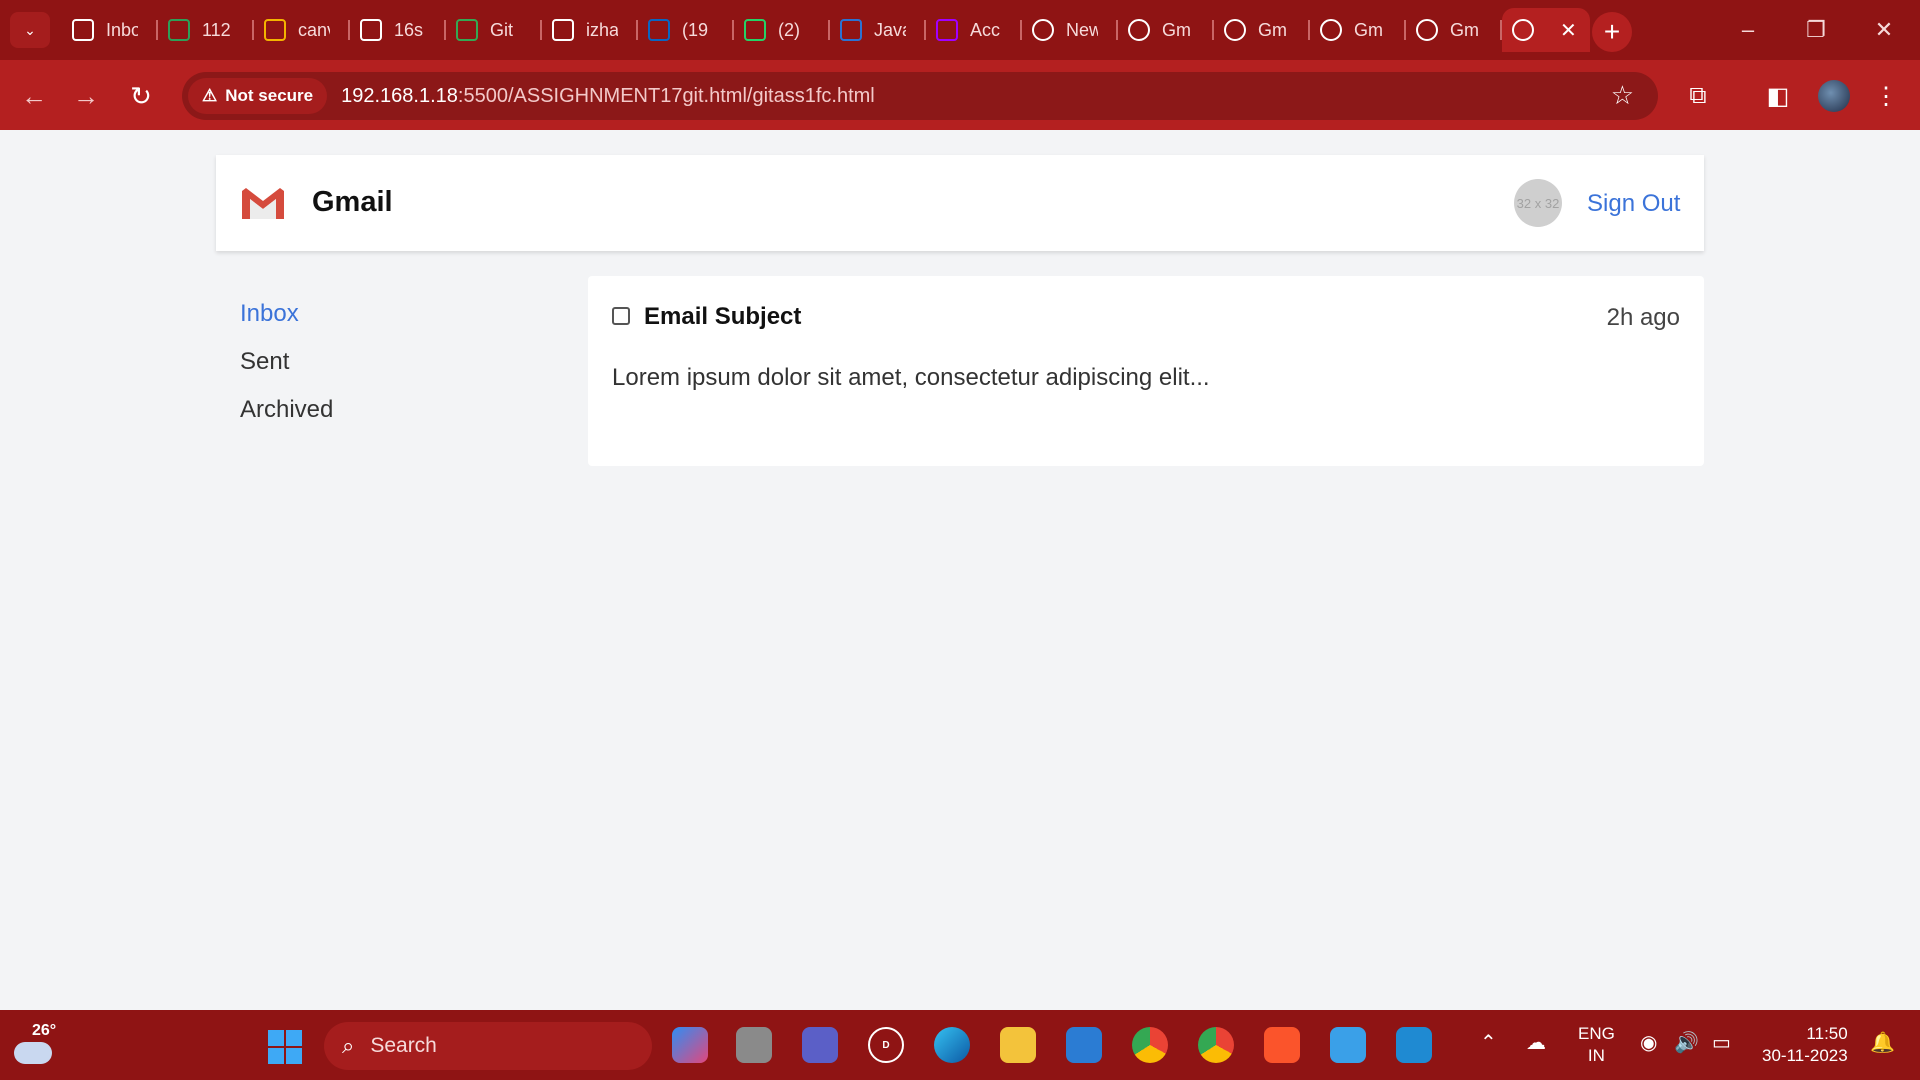 The height and width of the screenshot is (1080, 1920). Describe the element at coordinates (83, 30) in the screenshot. I see `gmail-icon` at that location.